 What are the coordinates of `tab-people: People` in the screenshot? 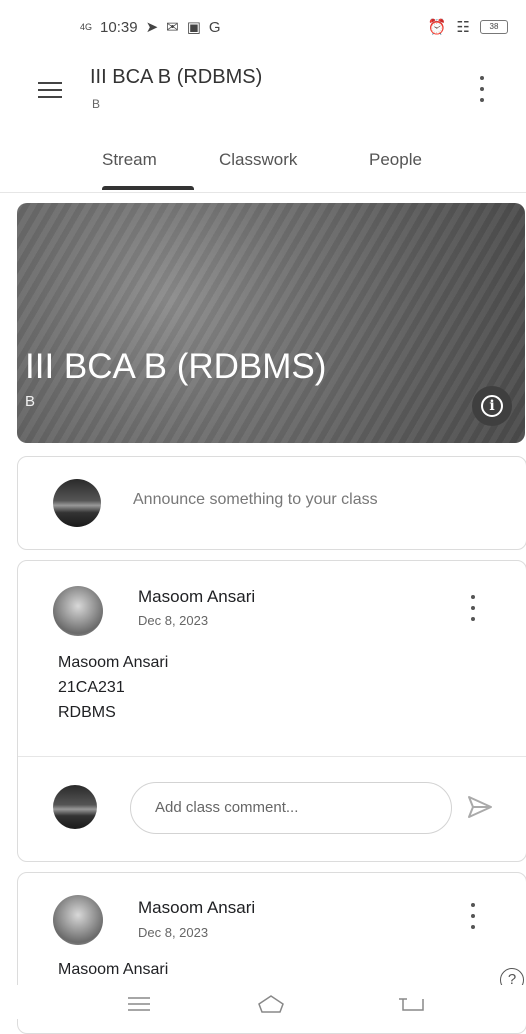 It's located at (395, 160).